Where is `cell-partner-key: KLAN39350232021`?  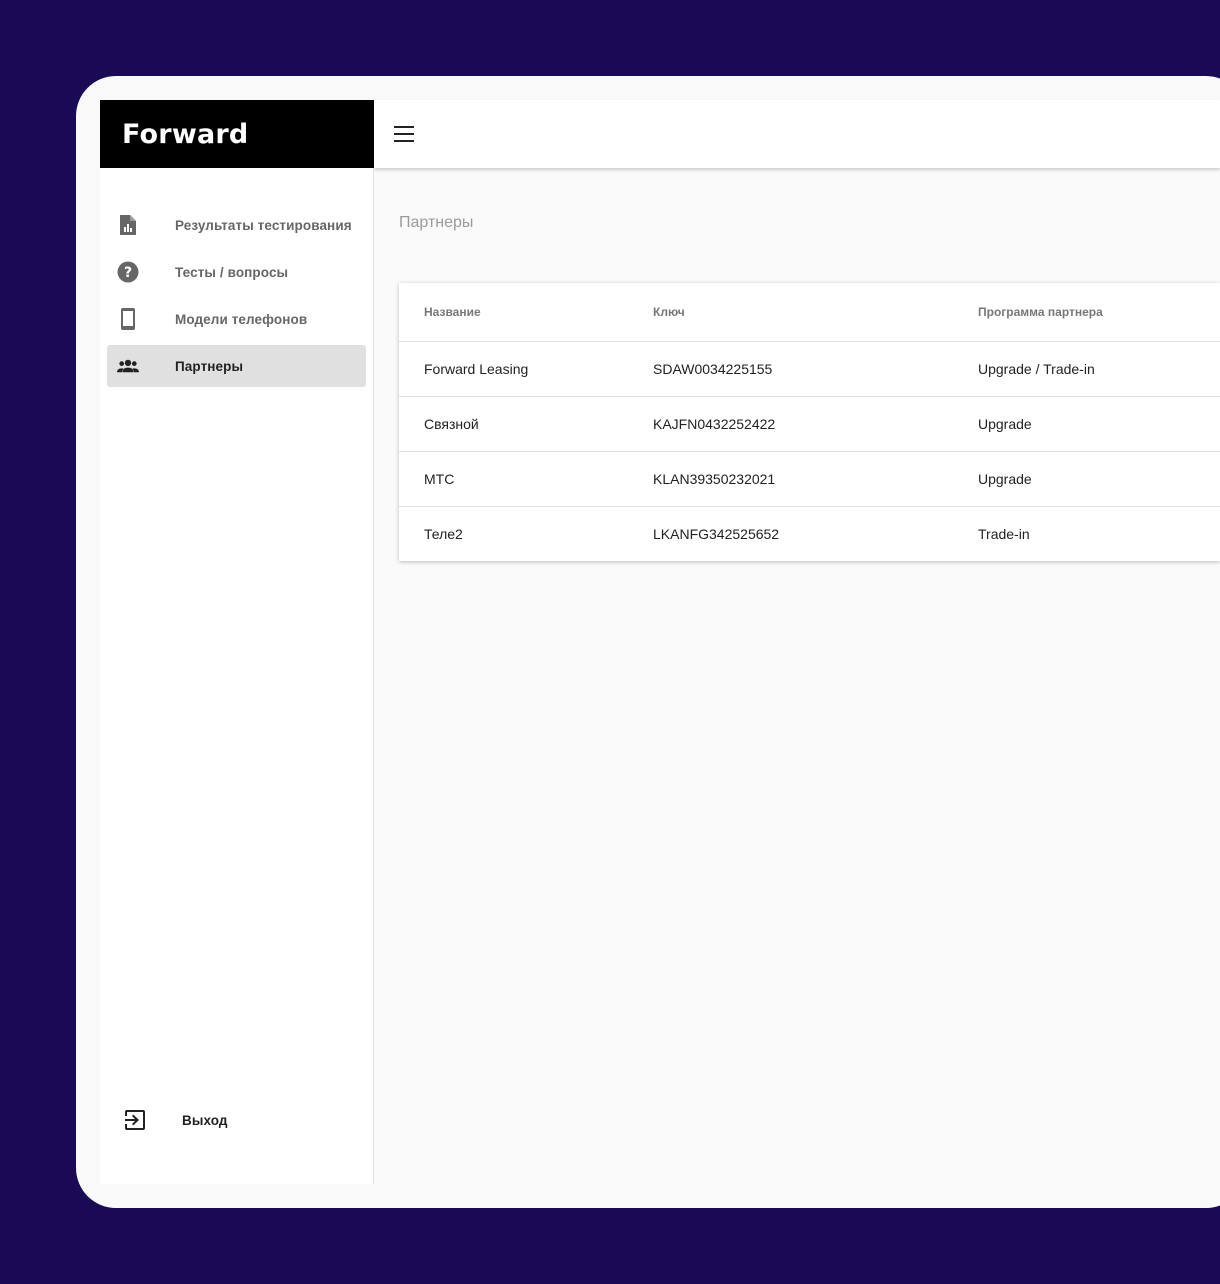 cell-partner-key: KLAN39350232021 is located at coordinates (815, 479).